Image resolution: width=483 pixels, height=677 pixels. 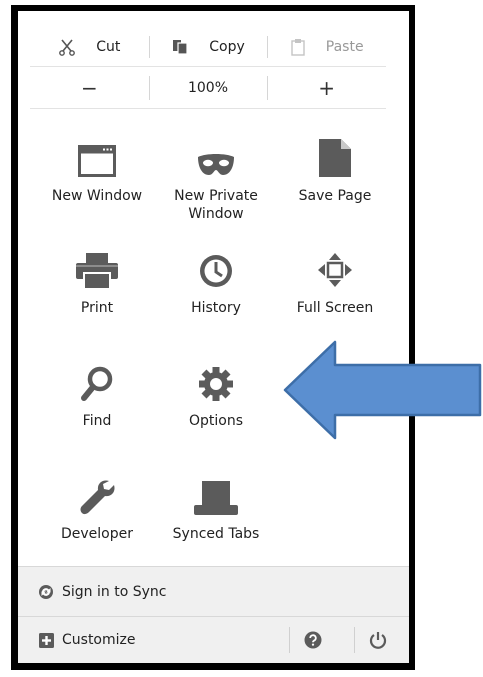 What do you see at coordinates (97, 308) in the screenshot?
I see `tile-label: Print` at bounding box center [97, 308].